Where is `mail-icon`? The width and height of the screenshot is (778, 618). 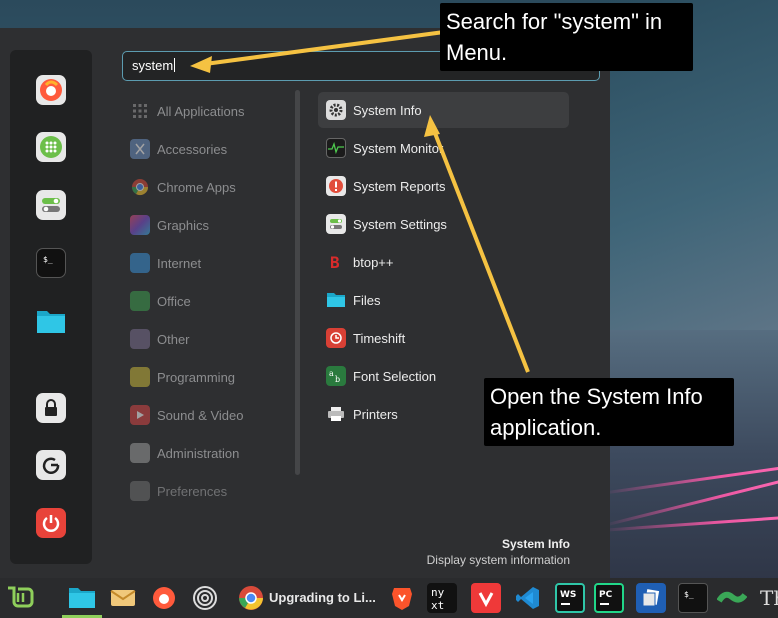
mail-icon is located at coordinates (123, 598).